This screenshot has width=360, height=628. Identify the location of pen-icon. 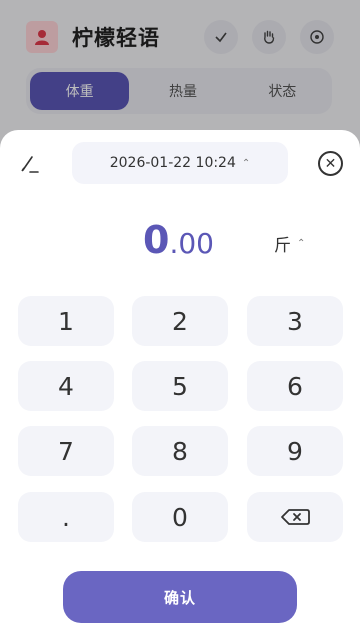
(30, 164).